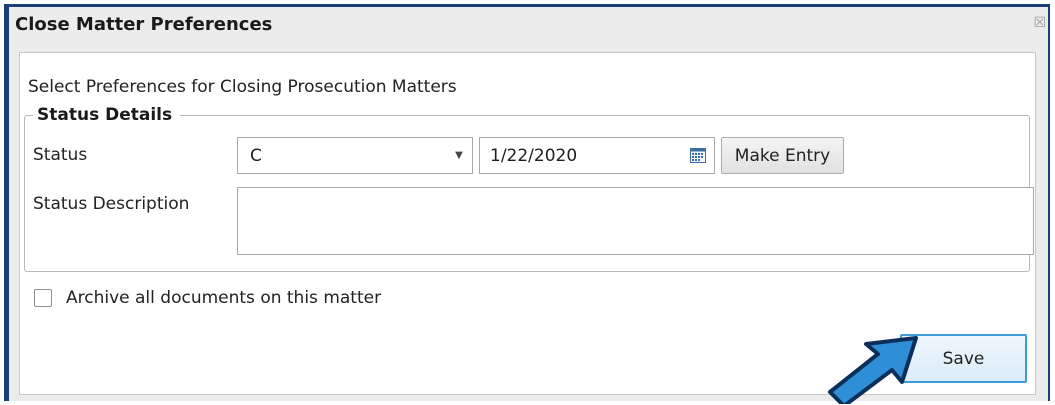  Describe the element at coordinates (256, 156) in the screenshot. I see `status-value: C` at that location.